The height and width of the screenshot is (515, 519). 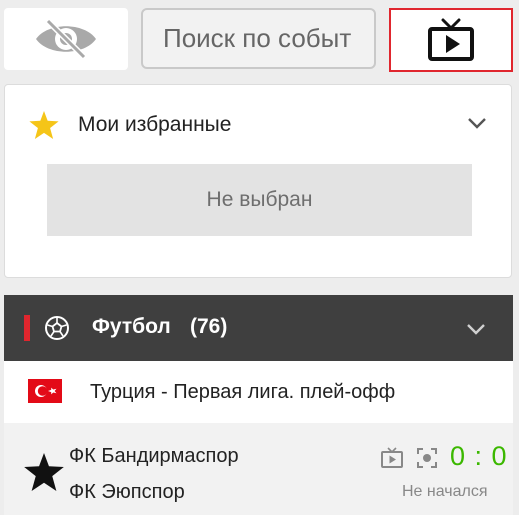 What do you see at coordinates (154, 456) in the screenshot?
I see `home-team-name: ФК Бандирмаспор` at bounding box center [154, 456].